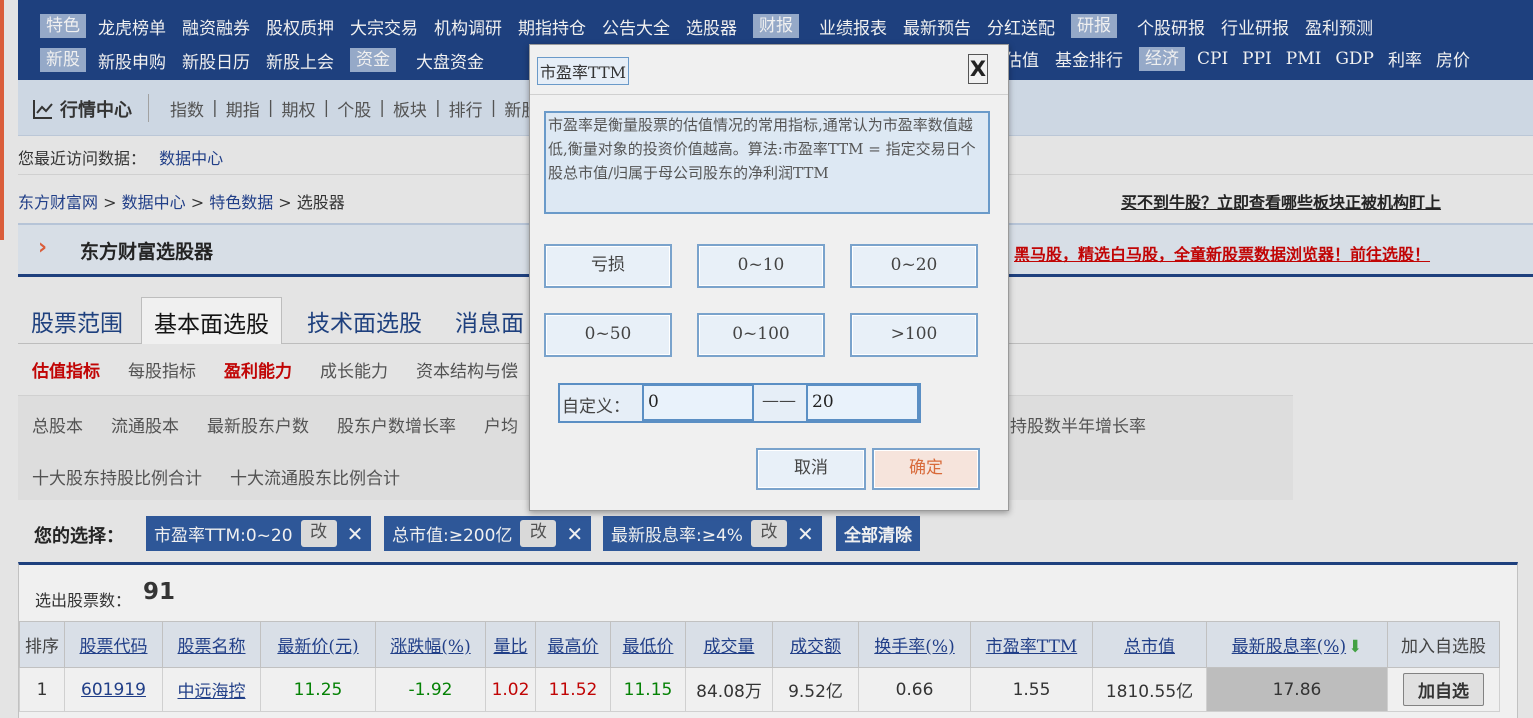 Image resolution: width=1533 pixels, height=718 pixels. What do you see at coordinates (608, 266) in the screenshot?
I see `option-loss-button: 亏损` at bounding box center [608, 266].